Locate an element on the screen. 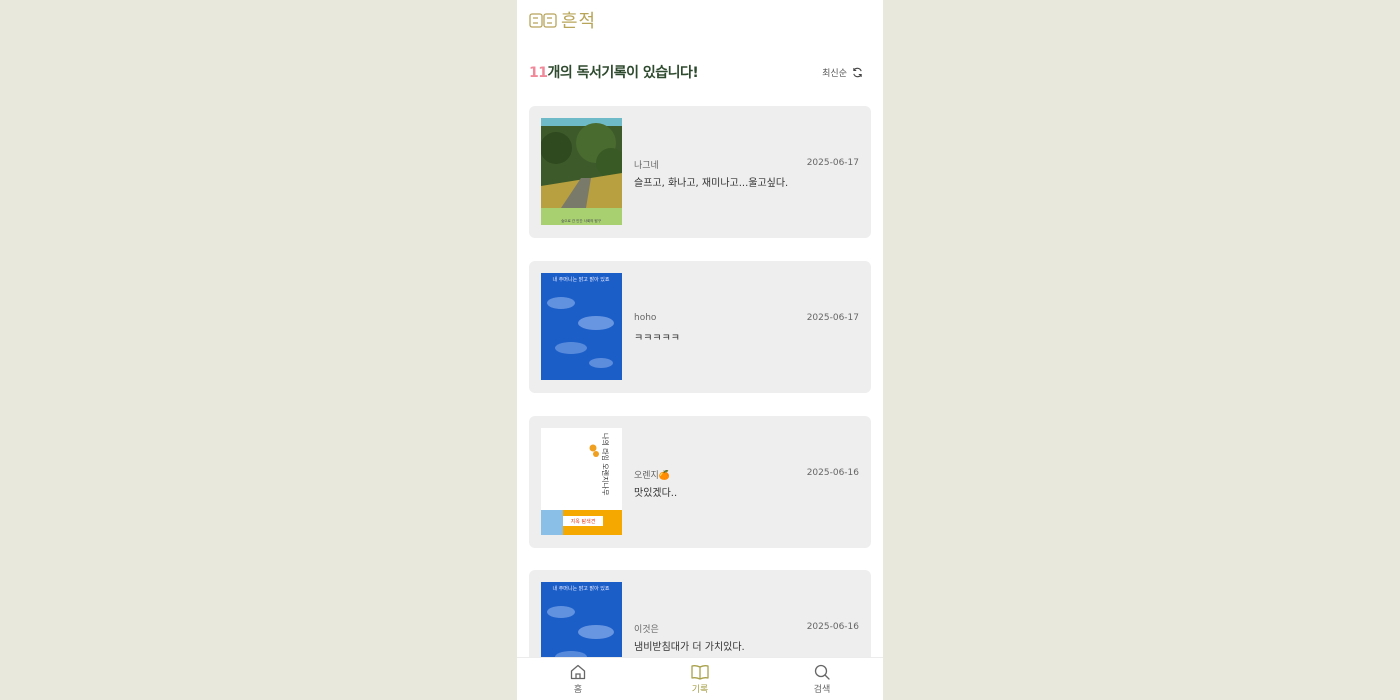 The height and width of the screenshot is (700, 1400). record-text: ㅋㅋㅋㅋㅋ is located at coordinates (657, 338).